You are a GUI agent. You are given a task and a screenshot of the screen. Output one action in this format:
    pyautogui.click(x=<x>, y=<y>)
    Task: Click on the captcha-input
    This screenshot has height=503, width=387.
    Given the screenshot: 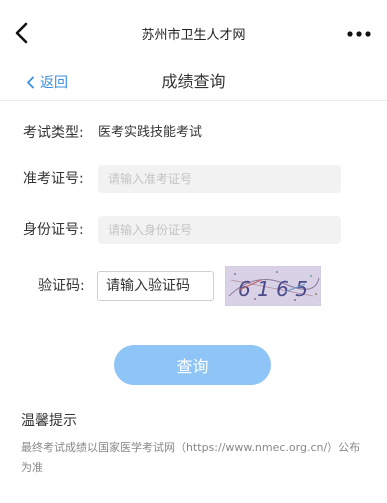 What is the action you would take?
    pyautogui.click(x=155, y=286)
    